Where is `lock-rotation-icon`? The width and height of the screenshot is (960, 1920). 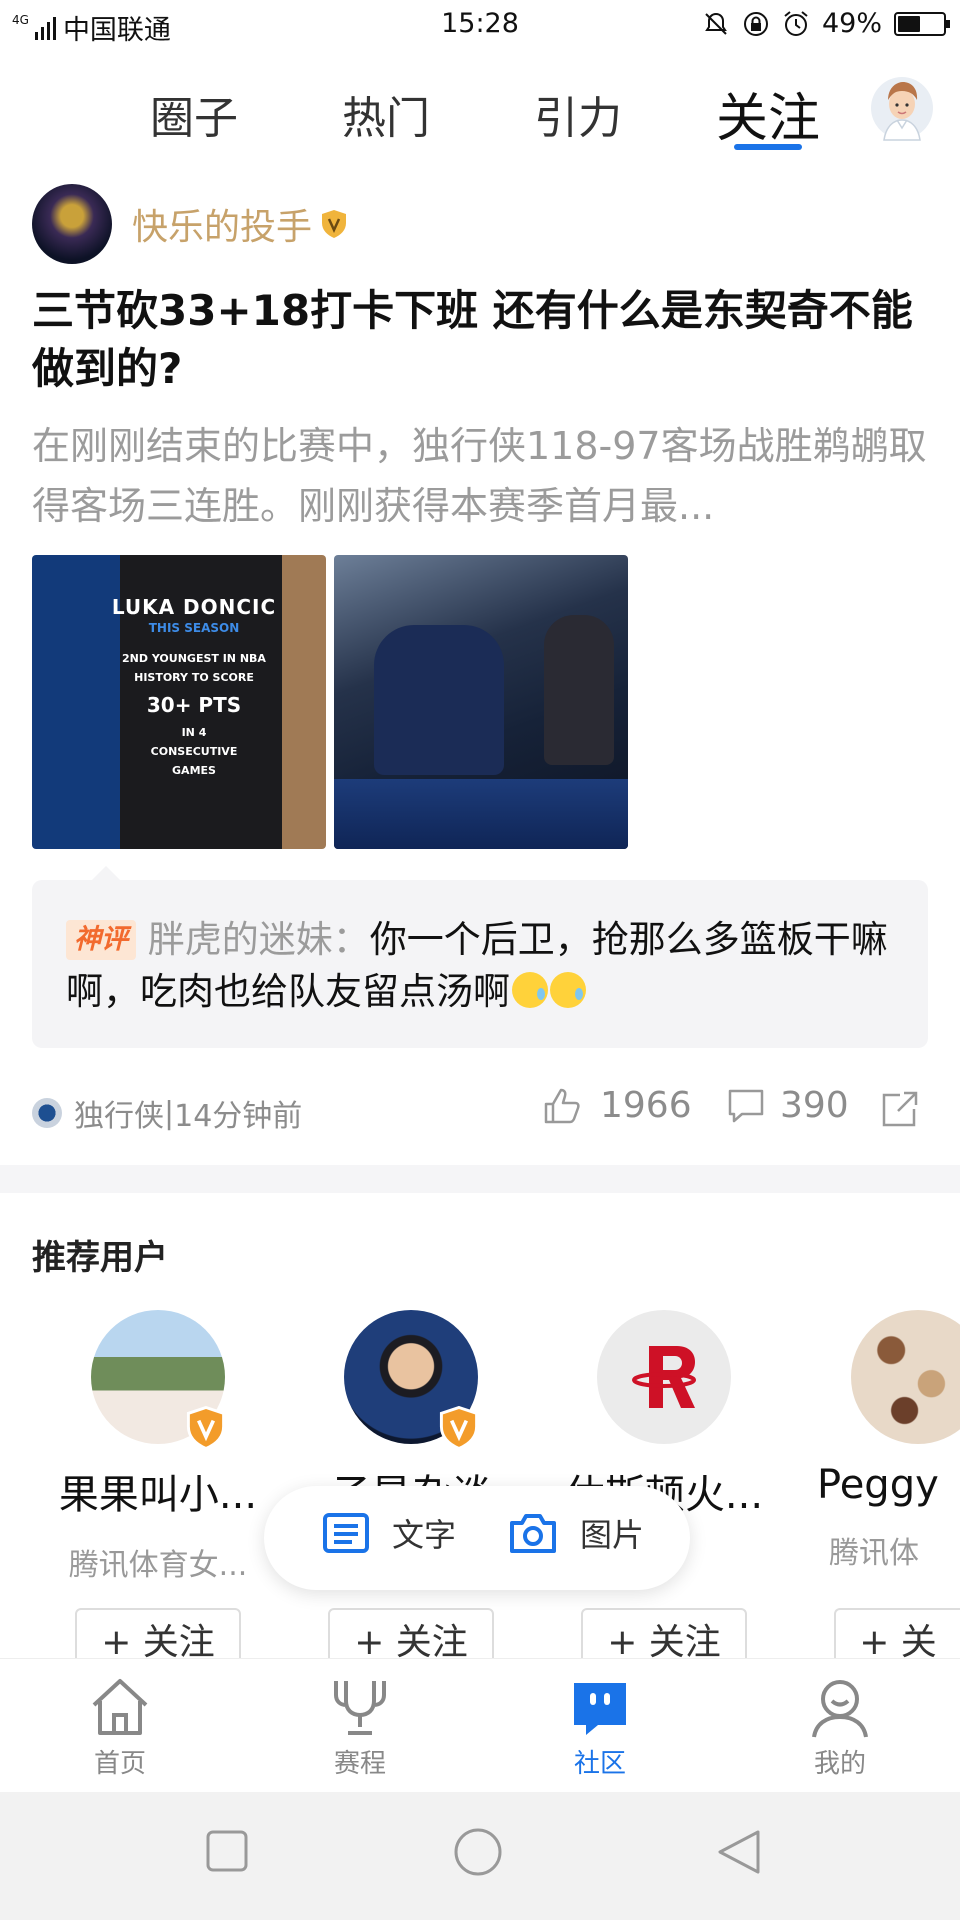
lock-rotation-icon is located at coordinates (755, 23).